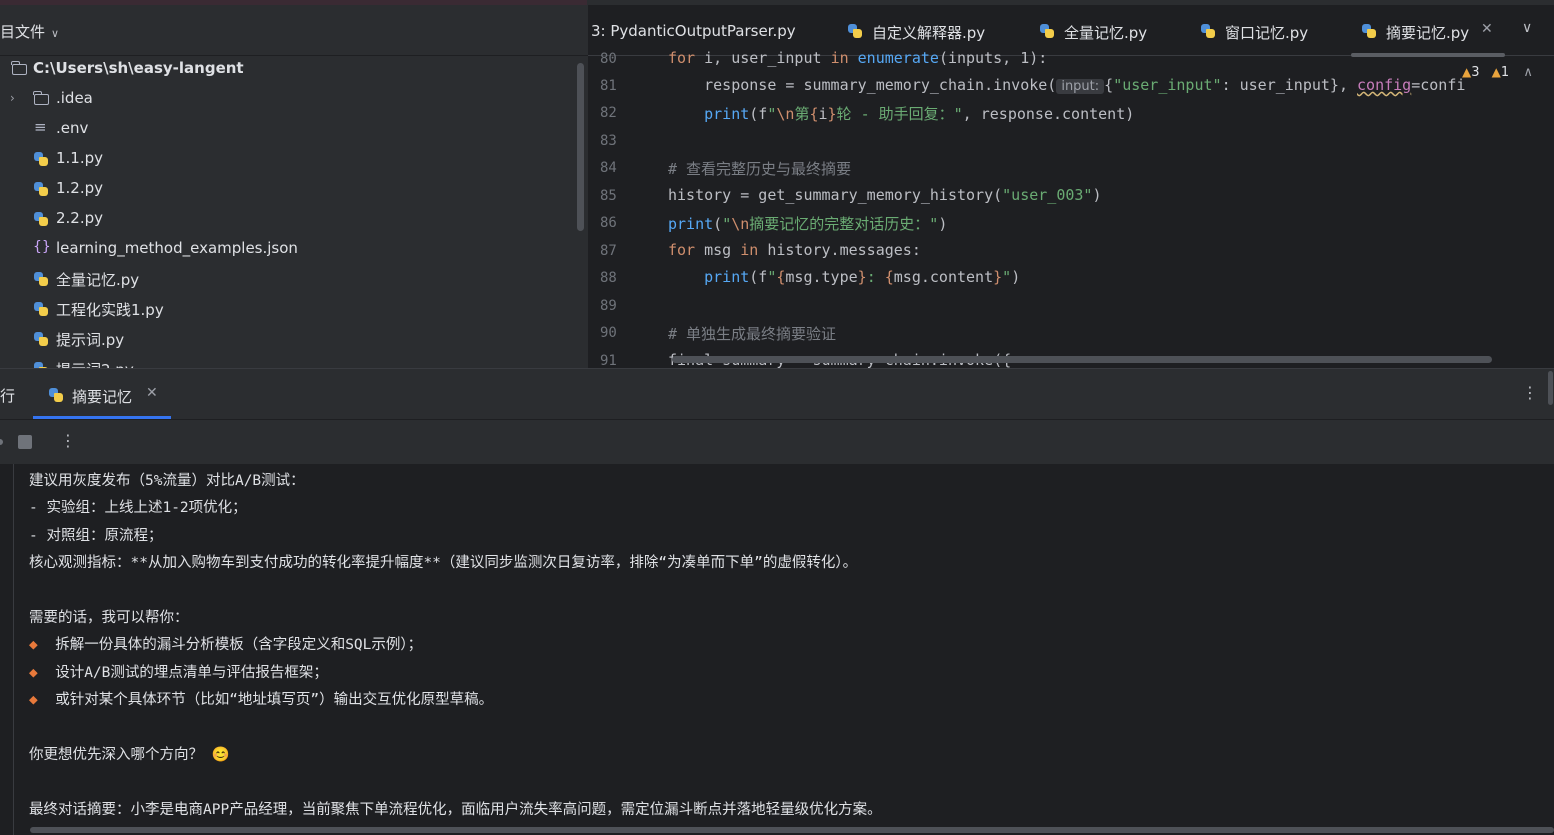 This screenshot has height=835, width=1554. I want to click on line-number: 88, so click(608, 278).